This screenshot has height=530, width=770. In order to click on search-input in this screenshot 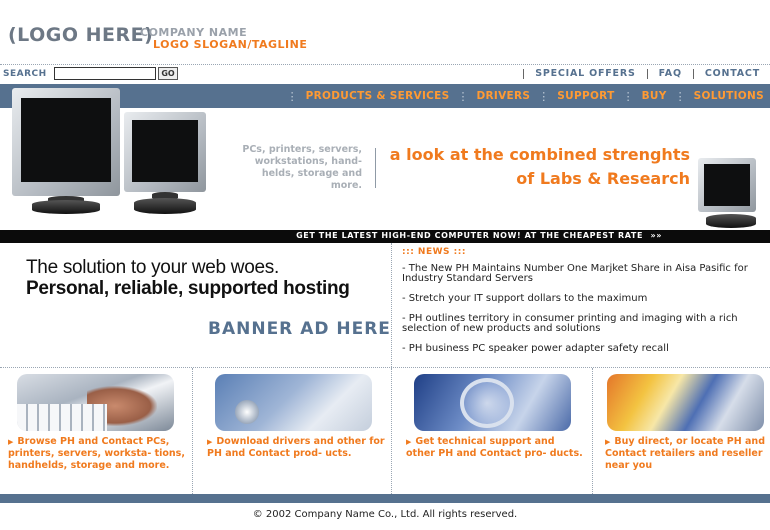, I will do `click(105, 73)`.